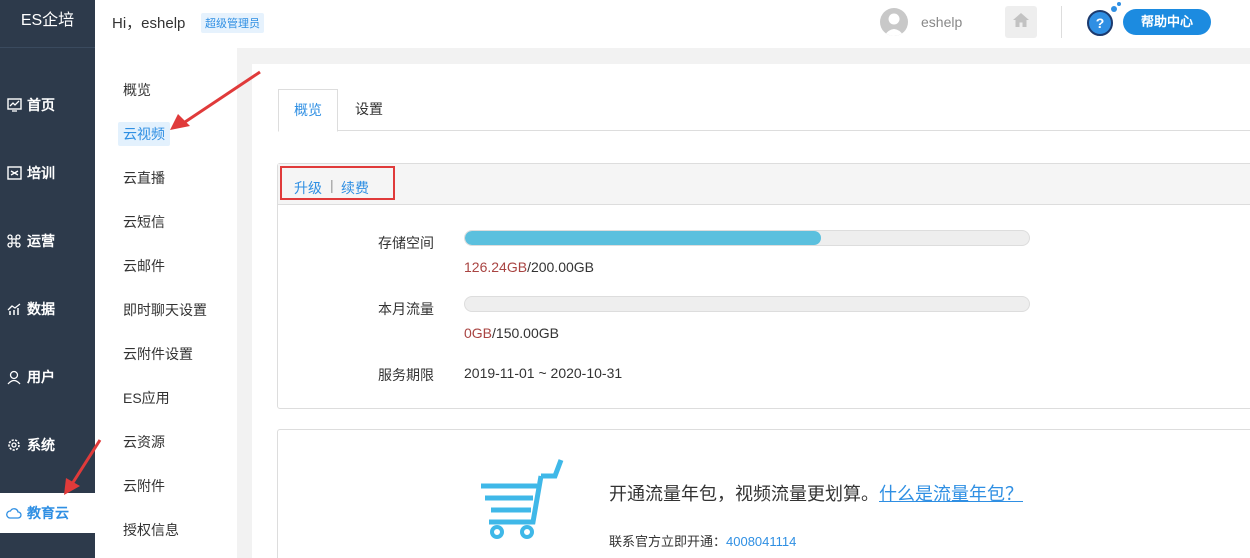 The image size is (1250, 558). I want to click on storage-progress-bar, so click(747, 238).